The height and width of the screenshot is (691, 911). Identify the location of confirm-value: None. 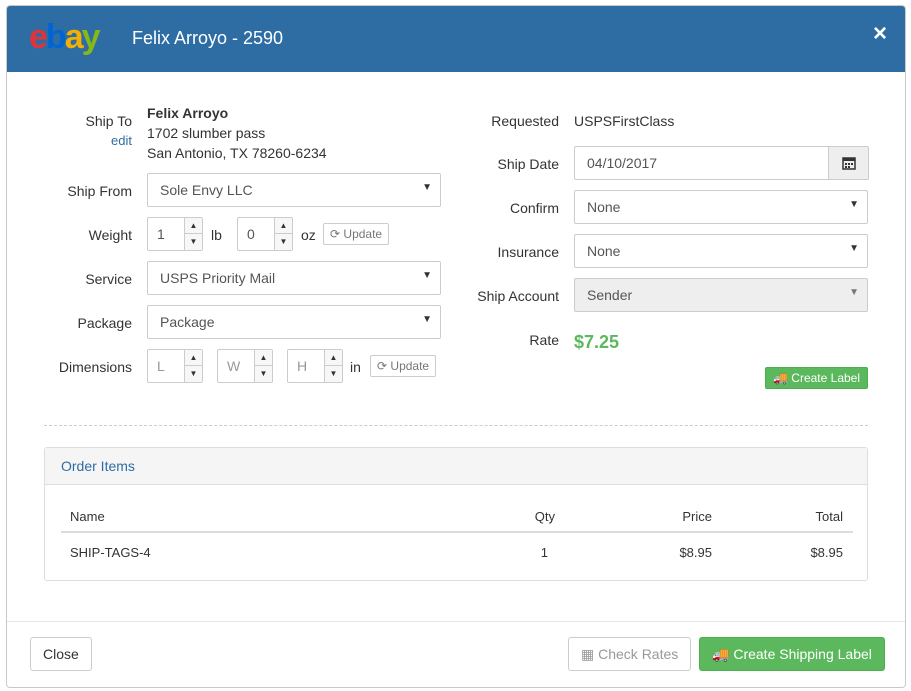
(604, 207).